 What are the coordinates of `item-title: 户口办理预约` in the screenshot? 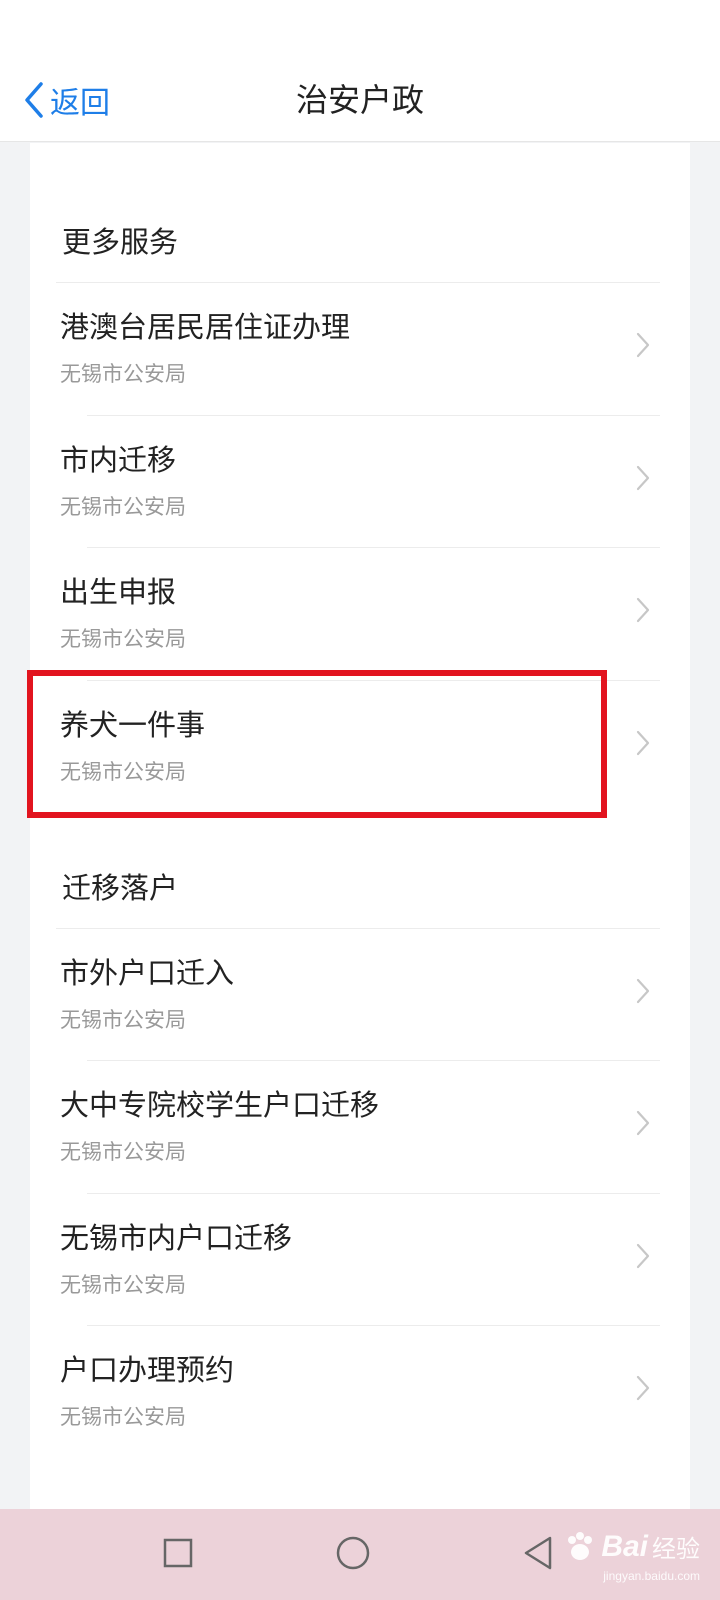 It's located at (147, 1370).